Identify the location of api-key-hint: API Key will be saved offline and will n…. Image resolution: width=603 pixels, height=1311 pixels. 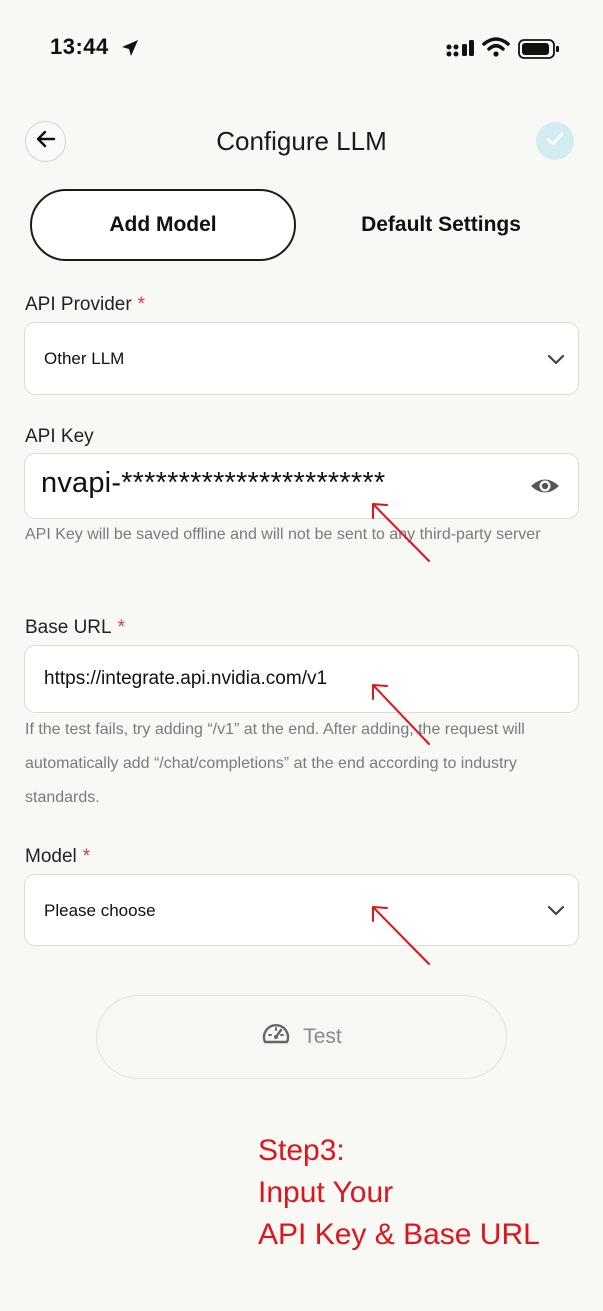
(283, 534).